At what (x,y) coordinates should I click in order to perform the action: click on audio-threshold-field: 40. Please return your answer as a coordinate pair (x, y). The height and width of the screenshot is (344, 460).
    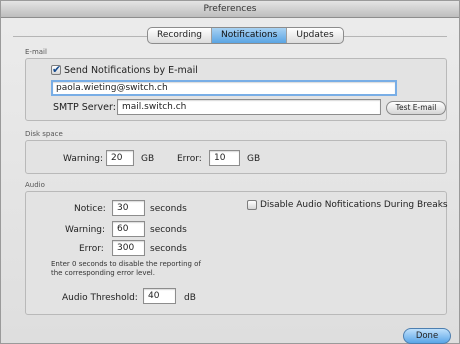
    Looking at the image, I should click on (159, 296).